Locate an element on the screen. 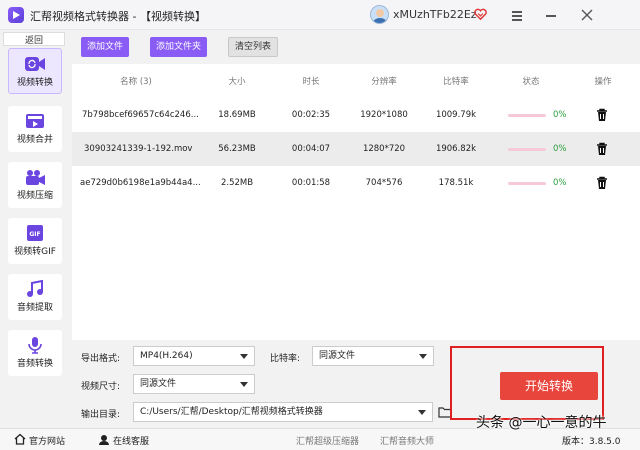 The height and width of the screenshot is (450, 640). avatar is located at coordinates (379, 14).